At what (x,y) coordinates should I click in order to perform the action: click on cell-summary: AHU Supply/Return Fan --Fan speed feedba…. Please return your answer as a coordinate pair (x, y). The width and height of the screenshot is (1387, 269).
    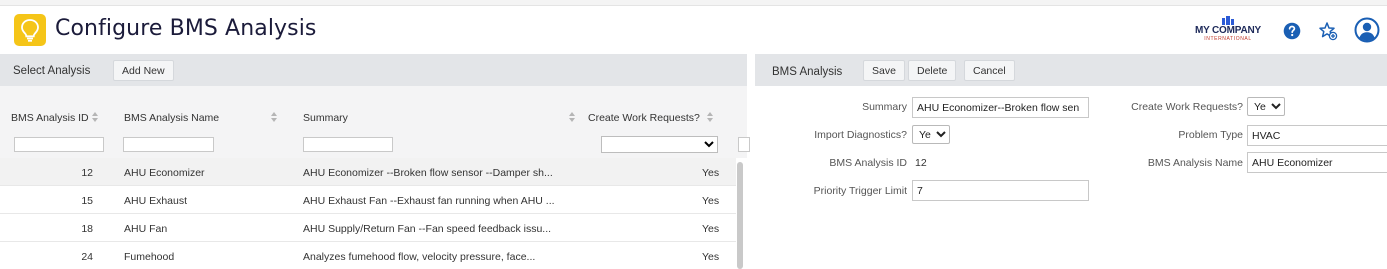
    Looking at the image, I should click on (427, 229).